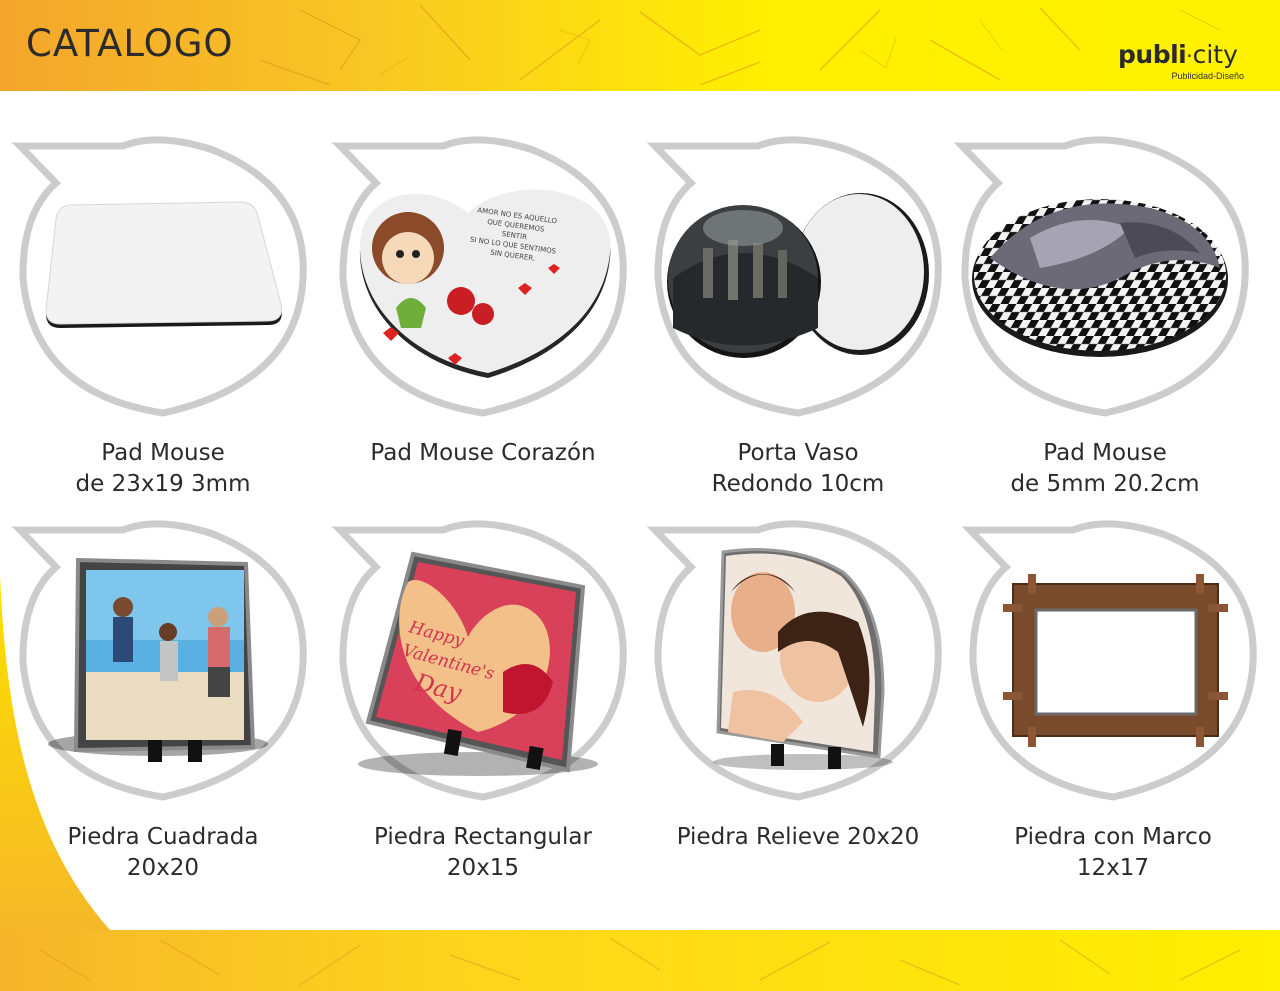 This screenshot has width=1280, height=991. I want to click on product-name-line2: 20x15, so click(483, 868).